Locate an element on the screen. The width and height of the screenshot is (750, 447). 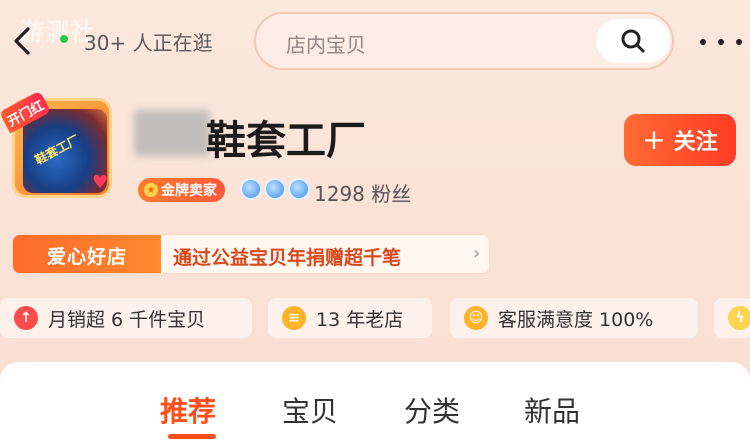
online-indicator is located at coordinates (64, 39).